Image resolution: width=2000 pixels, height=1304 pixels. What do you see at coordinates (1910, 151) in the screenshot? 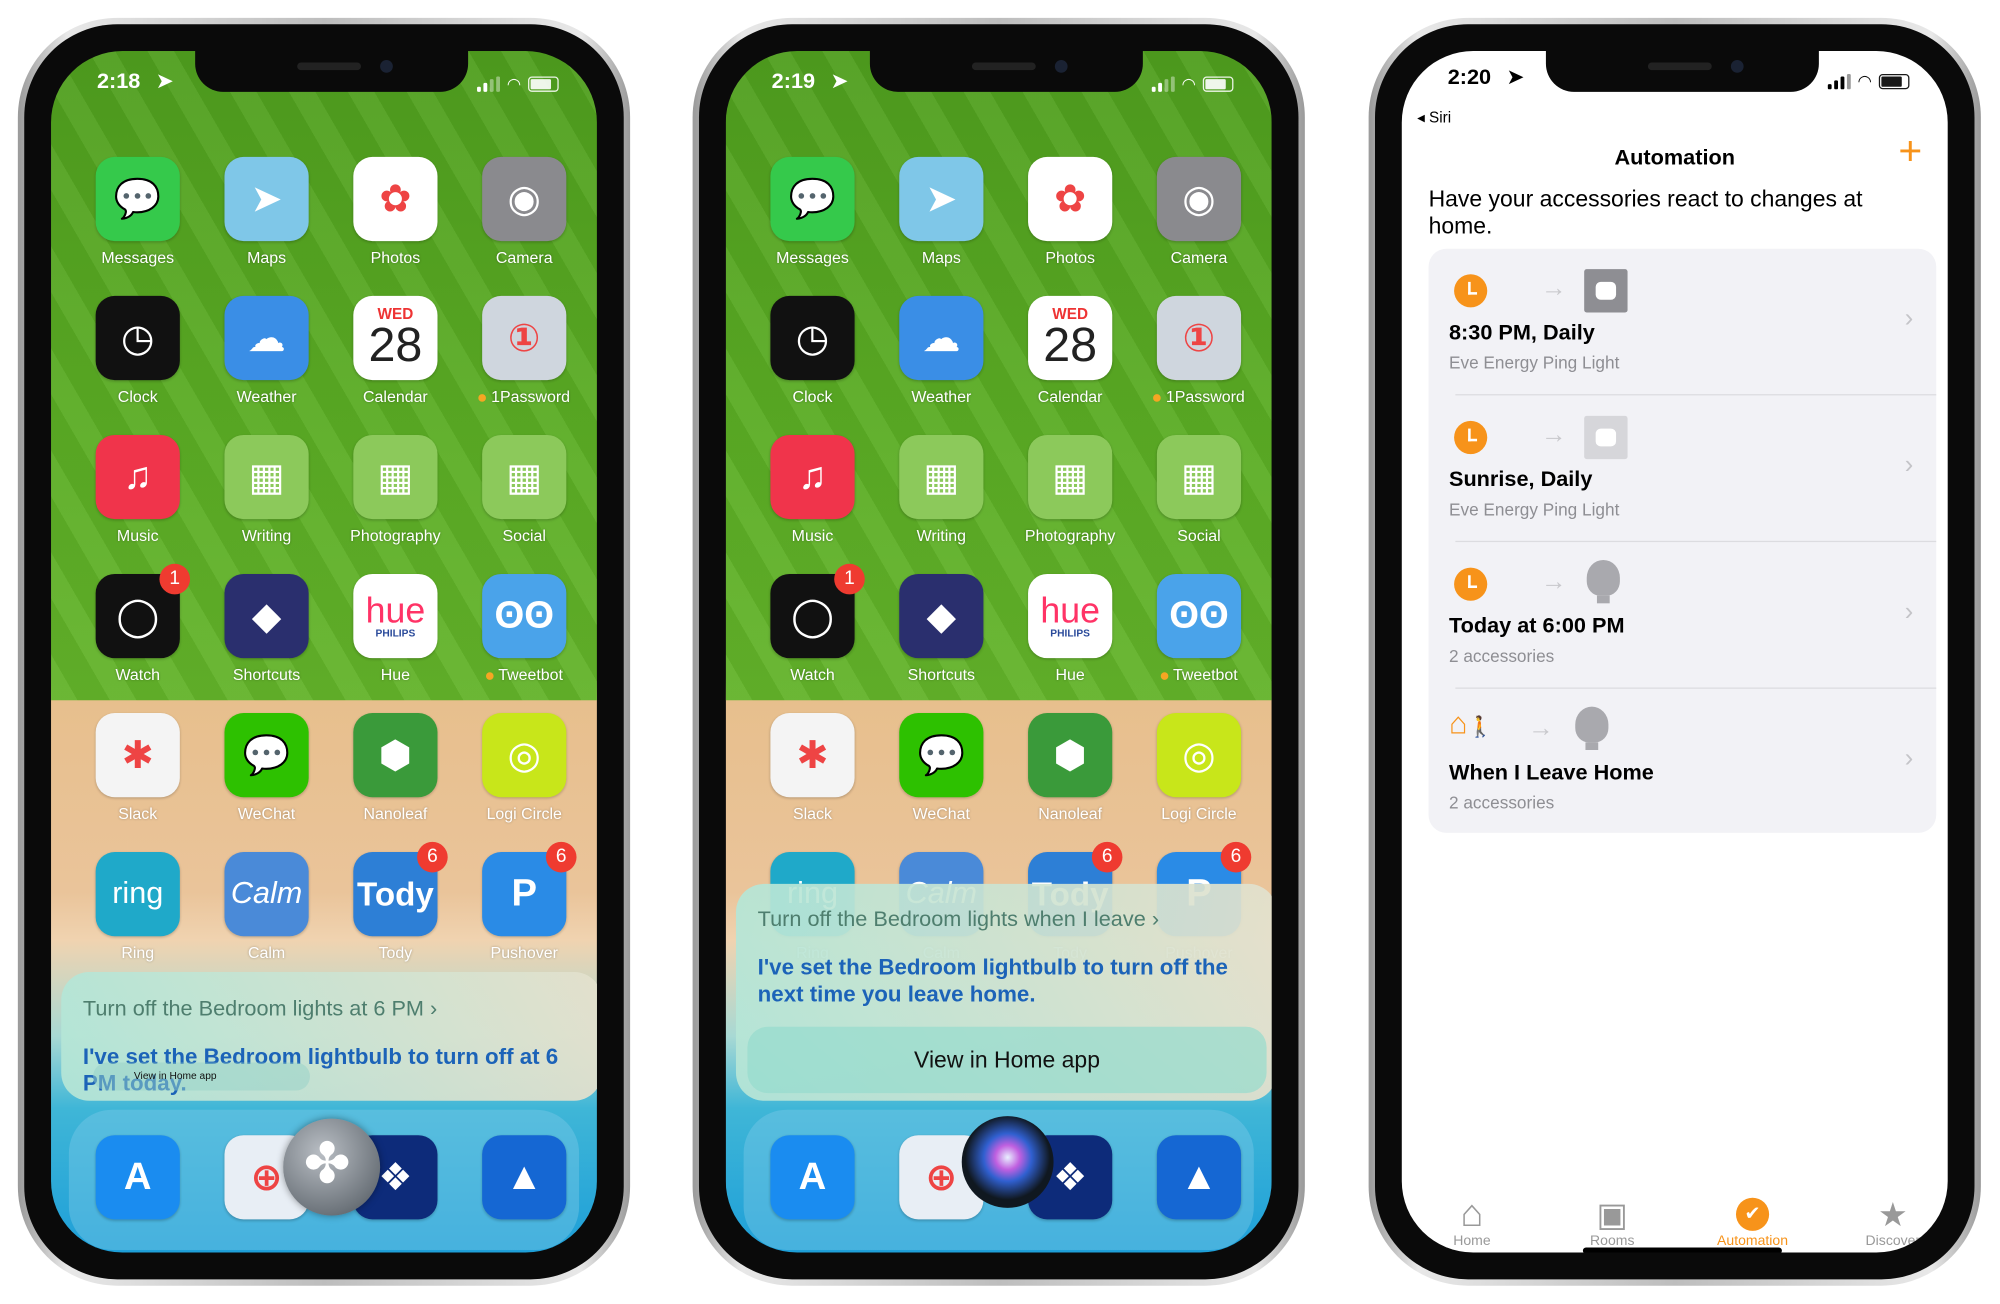
I see `add-automation-button: +` at bounding box center [1910, 151].